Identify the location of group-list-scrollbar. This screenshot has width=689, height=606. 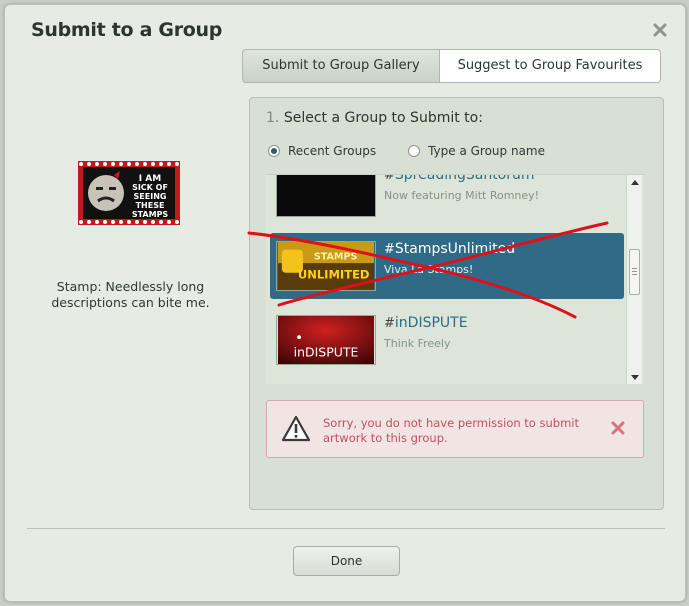
(634, 279).